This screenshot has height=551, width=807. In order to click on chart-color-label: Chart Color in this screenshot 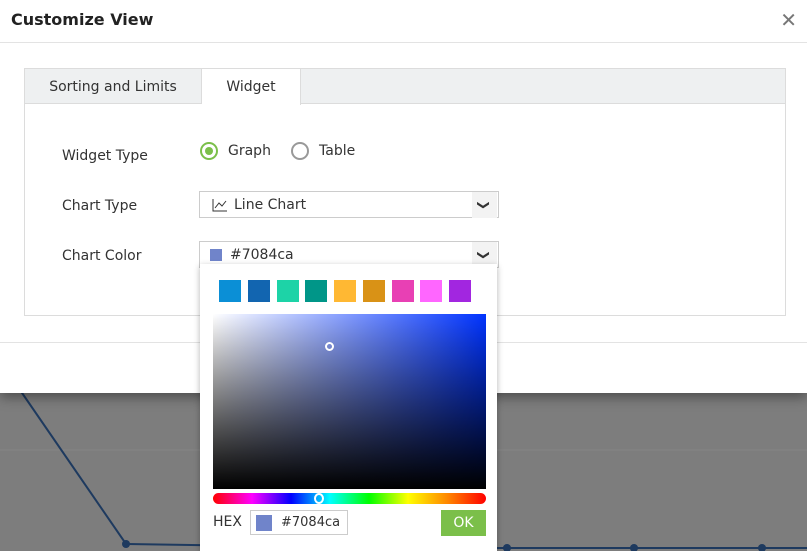, I will do `click(102, 256)`.